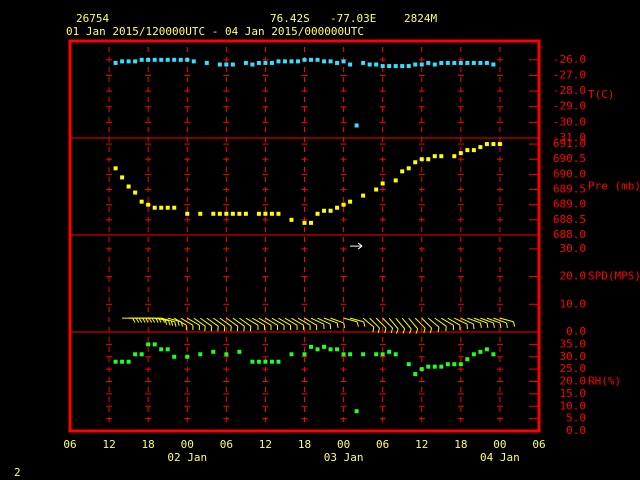 The image size is (640, 480). What do you see at coordinates (353, 18) in the screenshot?
I see `station-lon: -77.03E` at bounding box center [353, 18].